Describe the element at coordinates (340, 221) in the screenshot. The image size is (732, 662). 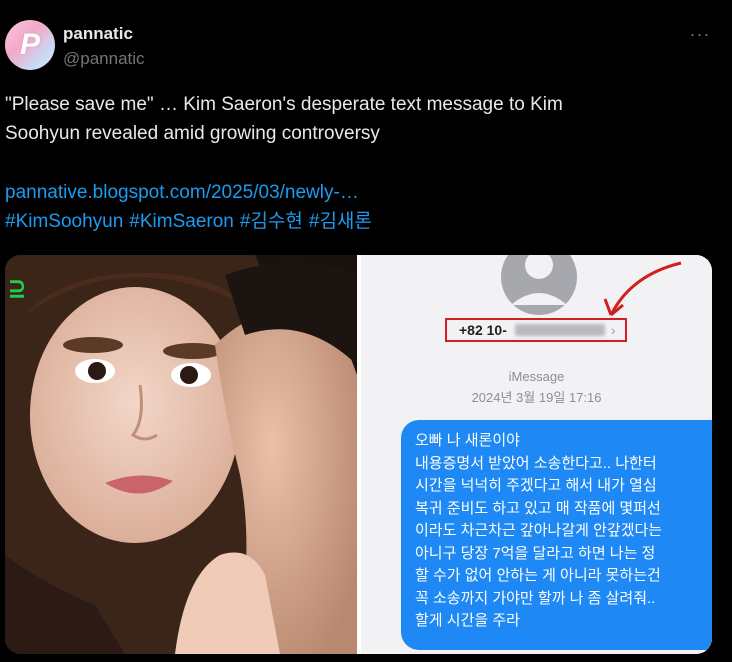
I see `hashtag-kimsaeron-korean: #김새론` at that location.